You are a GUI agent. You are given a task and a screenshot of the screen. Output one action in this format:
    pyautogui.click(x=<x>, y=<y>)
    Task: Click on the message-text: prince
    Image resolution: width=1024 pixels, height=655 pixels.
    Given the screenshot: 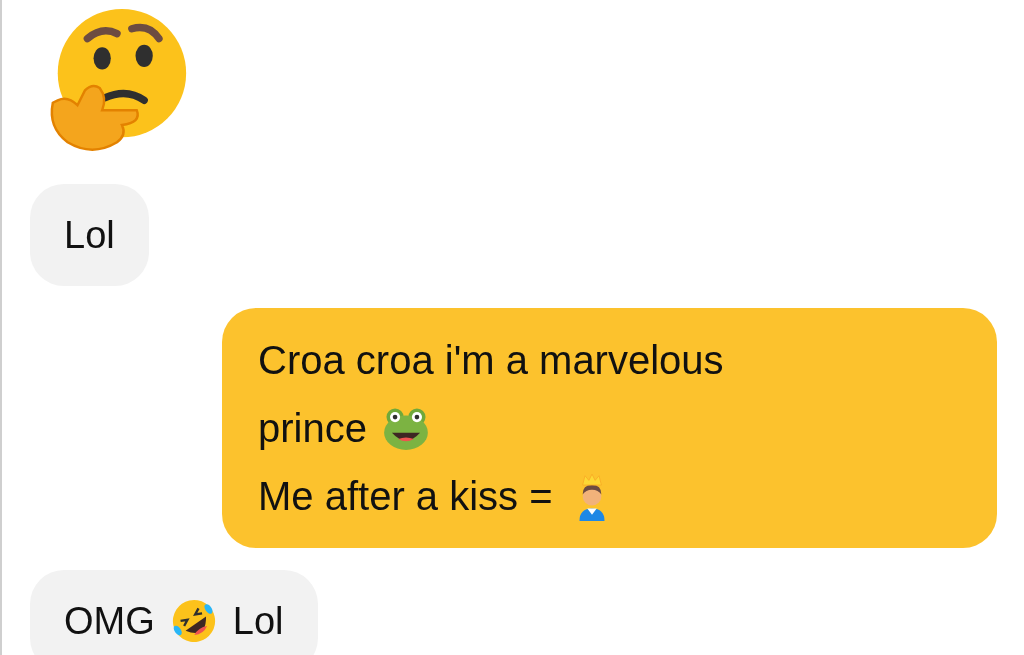 What is the action you would take?
    pyautogui.click(x=312, y=428)
    